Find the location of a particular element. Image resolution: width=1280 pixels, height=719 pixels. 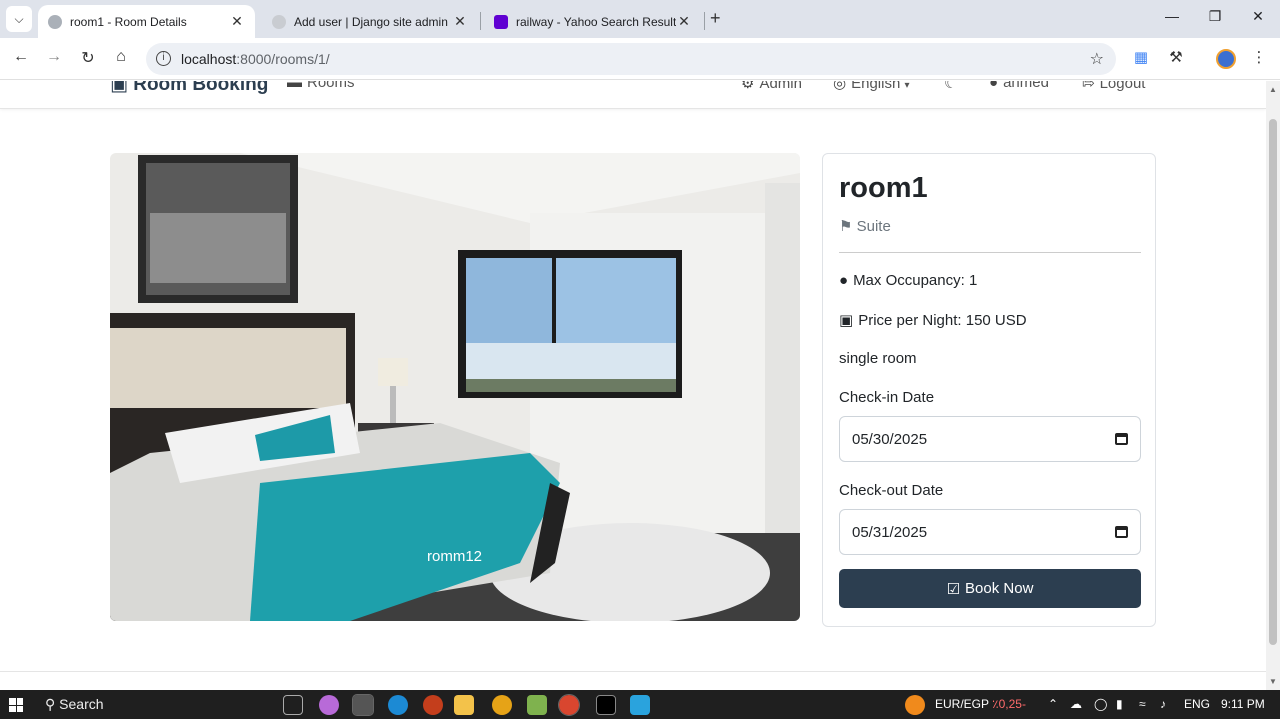

calendar-check-icon: ☑ is located at coordinates (953, 589).